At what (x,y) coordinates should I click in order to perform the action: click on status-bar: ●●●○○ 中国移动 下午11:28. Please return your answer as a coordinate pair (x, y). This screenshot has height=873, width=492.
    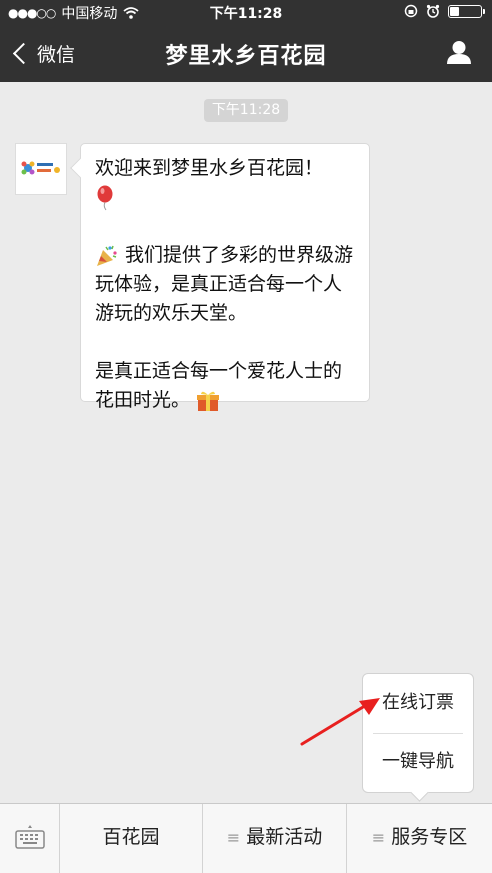
    Looking at the image, I should click on (246, 12).